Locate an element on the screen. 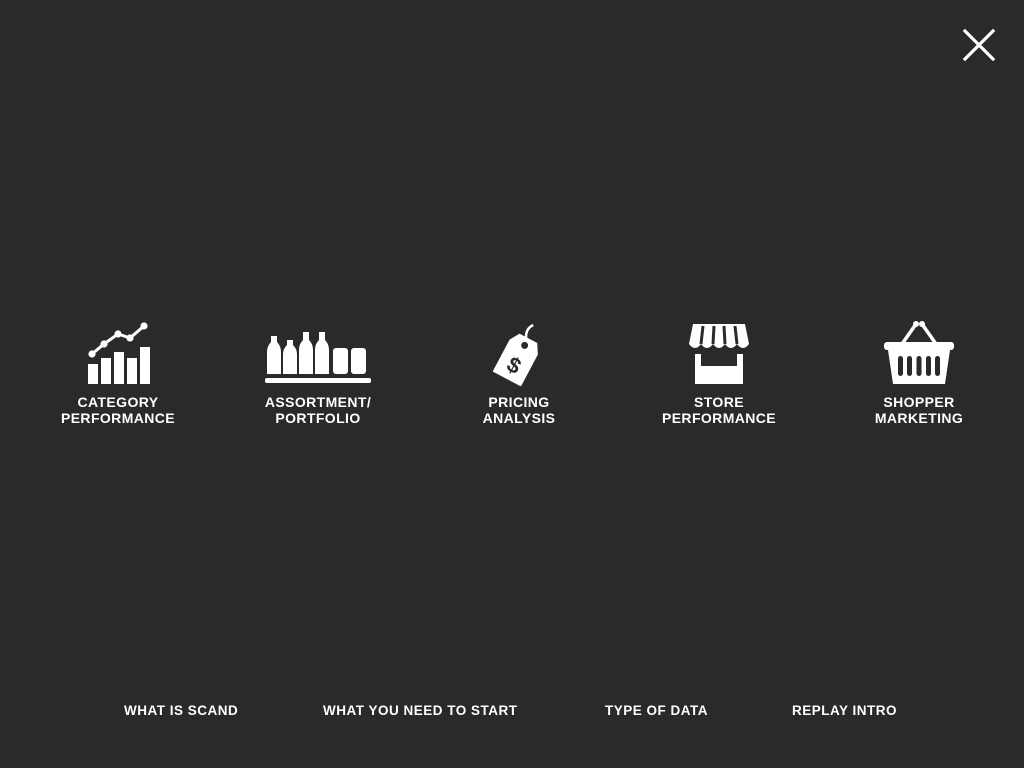 The width and height of the screenshot is (1024, 768). price-tag-icon: $ is located at coordinates (519, 352).